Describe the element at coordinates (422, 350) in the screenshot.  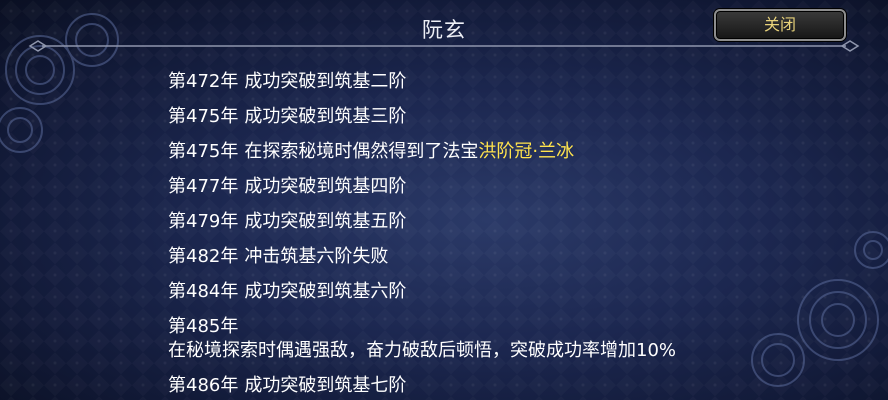
I see `entry-text: 在秘境探索时偶遇强敌，奋力破敌后顿悟，突破成功率增加10%` at that location.